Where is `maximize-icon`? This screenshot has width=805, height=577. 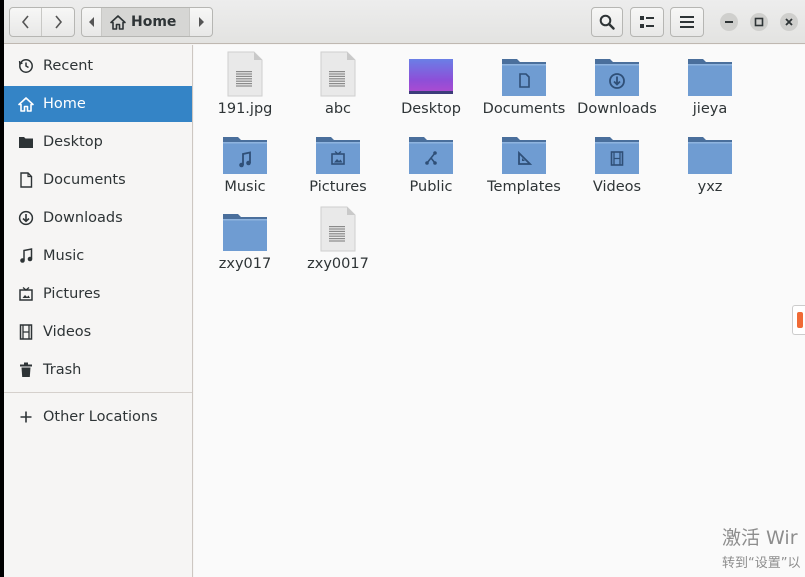
maximize-icon is located at coordinates (759, 22).